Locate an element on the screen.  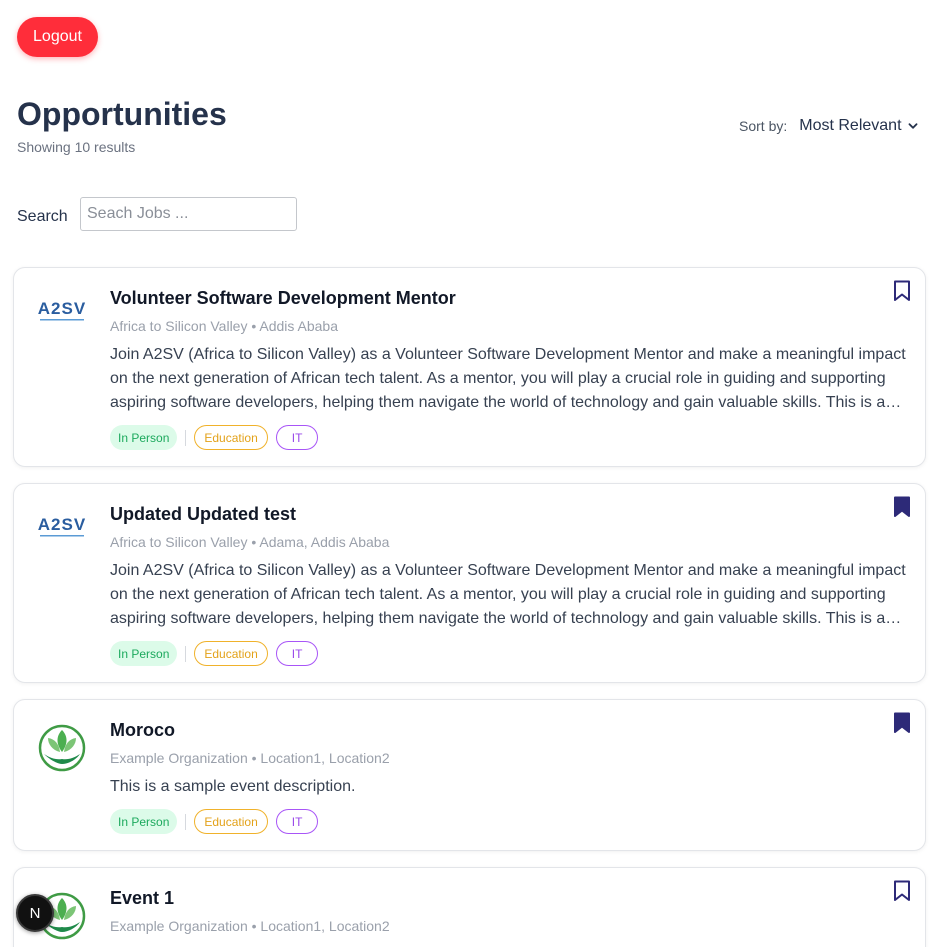
card-title: Updated Updated test is located at coordinates (203, 514).